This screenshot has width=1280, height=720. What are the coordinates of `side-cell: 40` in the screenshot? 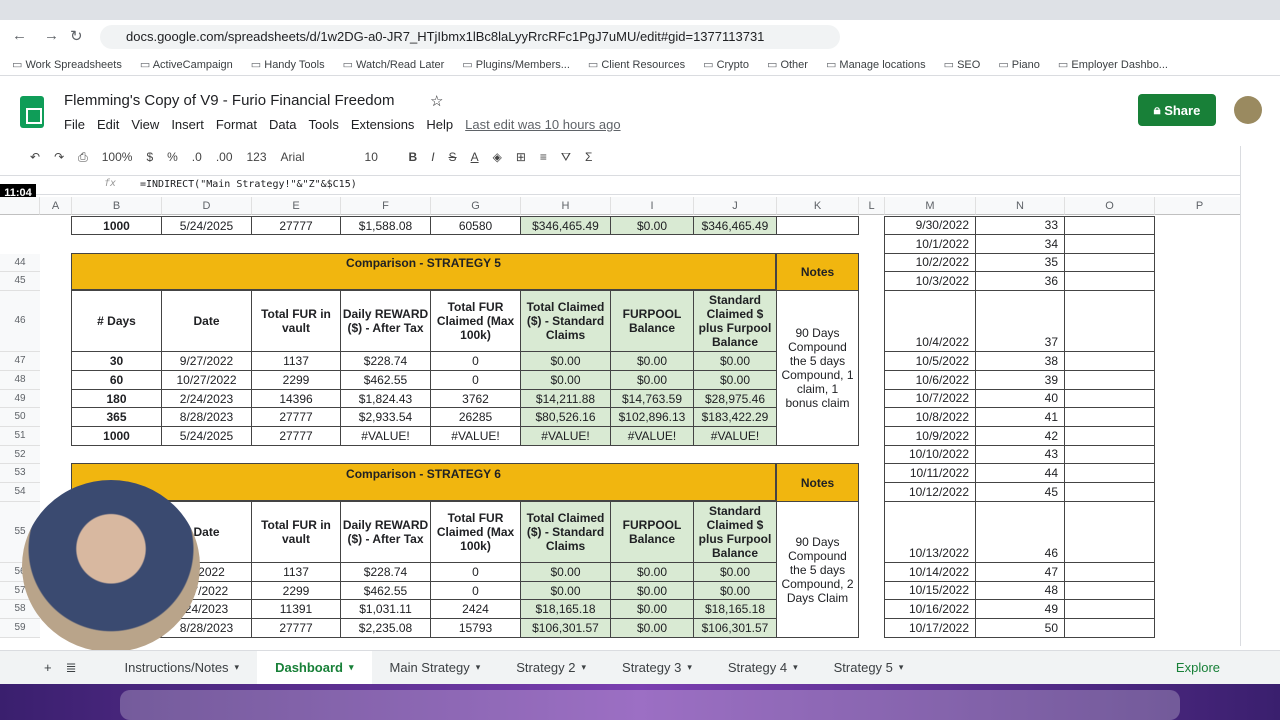 It's located at (1020, 398).